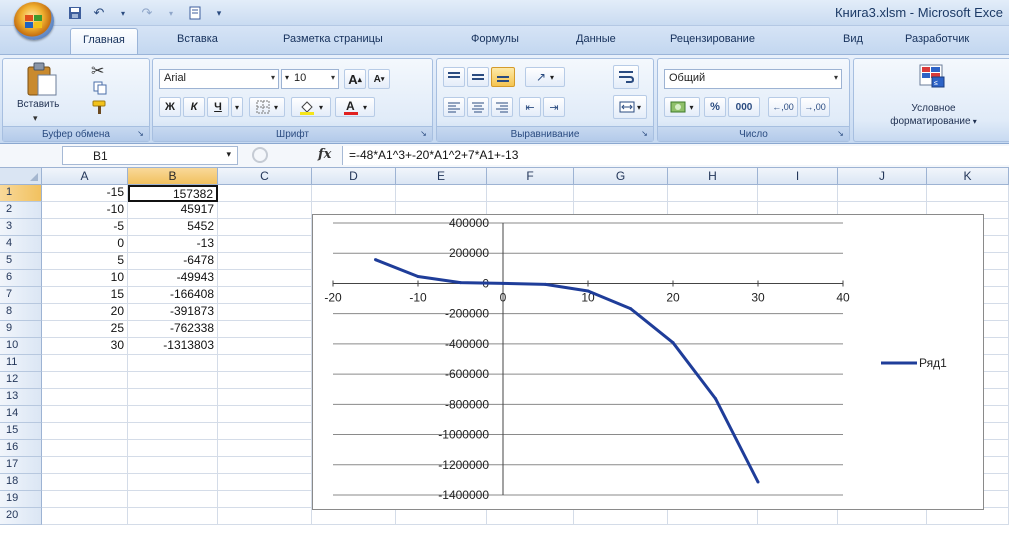  I want to click on cut-icon: ✂, so click(97, 71).